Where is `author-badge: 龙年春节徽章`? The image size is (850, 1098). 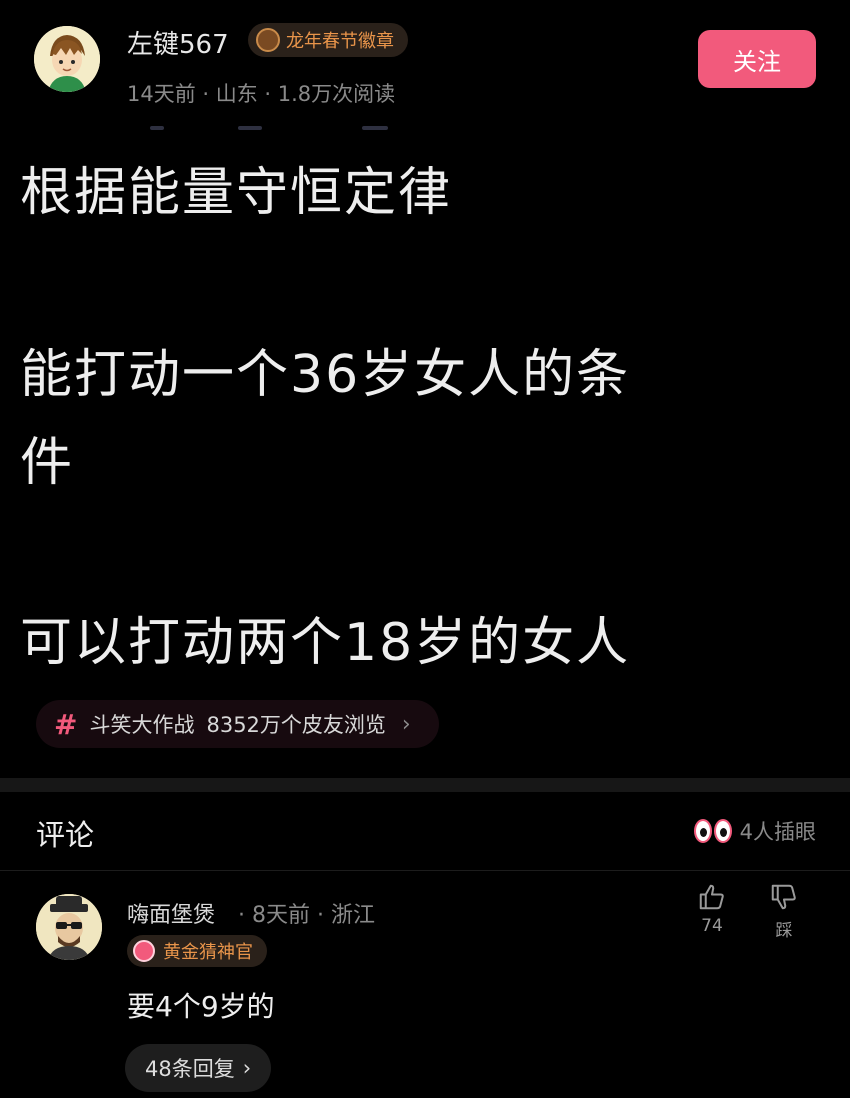 author-badge: 龙年春节徽章 is located at coordinates (328, 40).